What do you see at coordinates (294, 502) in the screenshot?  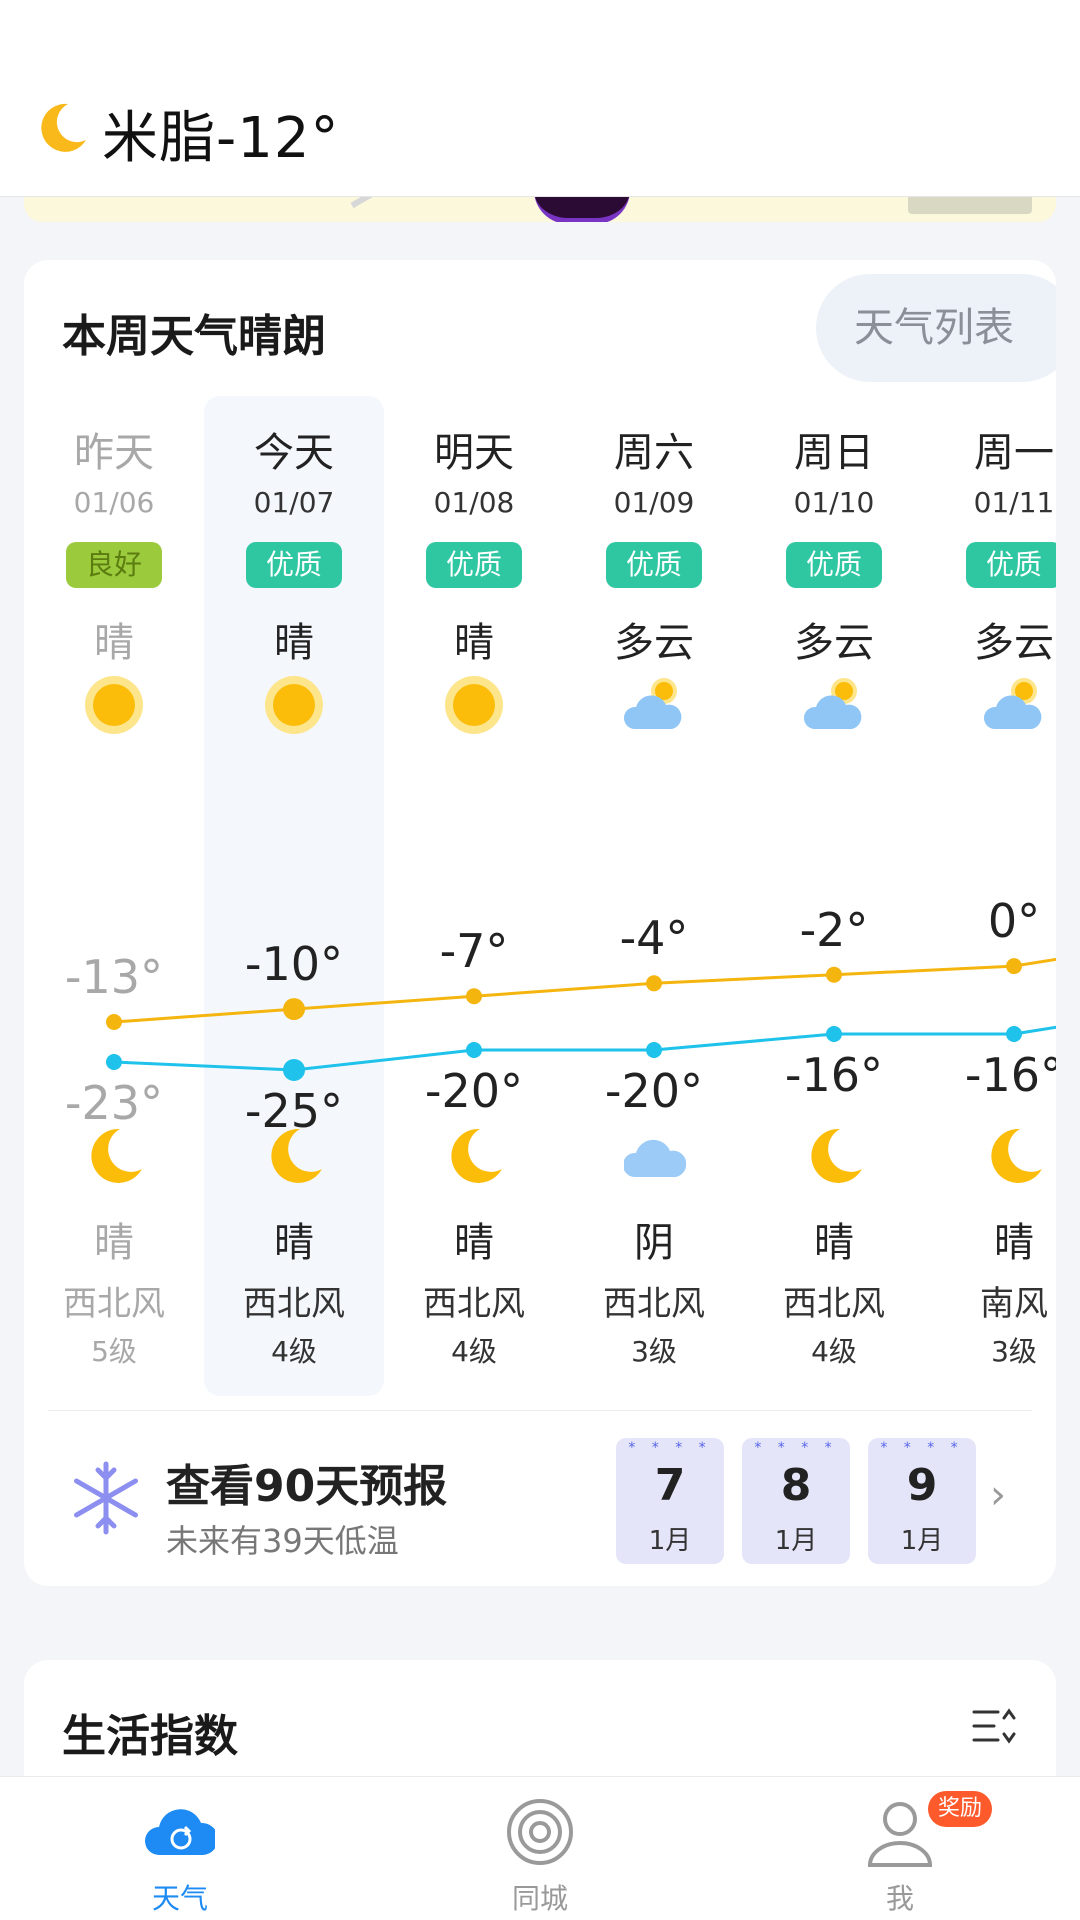 I see `day-date: 01/07` at bounding box center [294, 502].